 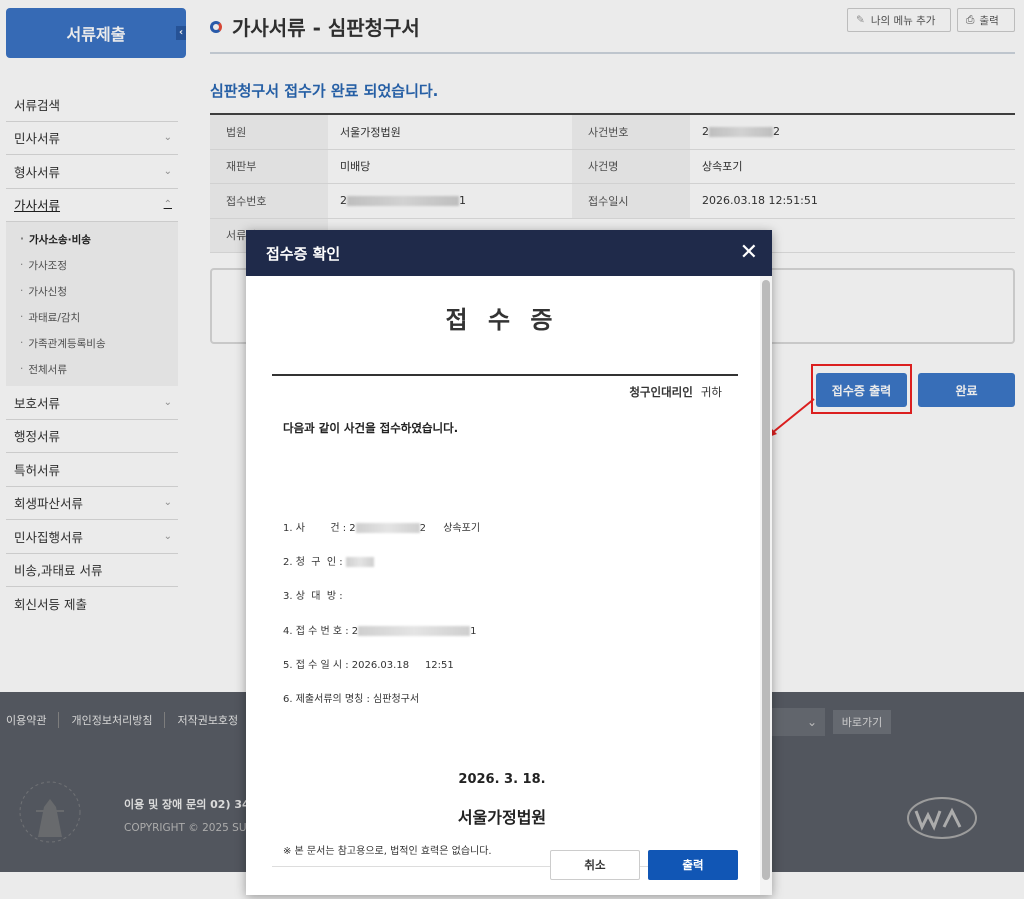 I want to click on receipt-intro: 다음과 같이 사건을 접수하였습니다., so click(x=371, y=428).